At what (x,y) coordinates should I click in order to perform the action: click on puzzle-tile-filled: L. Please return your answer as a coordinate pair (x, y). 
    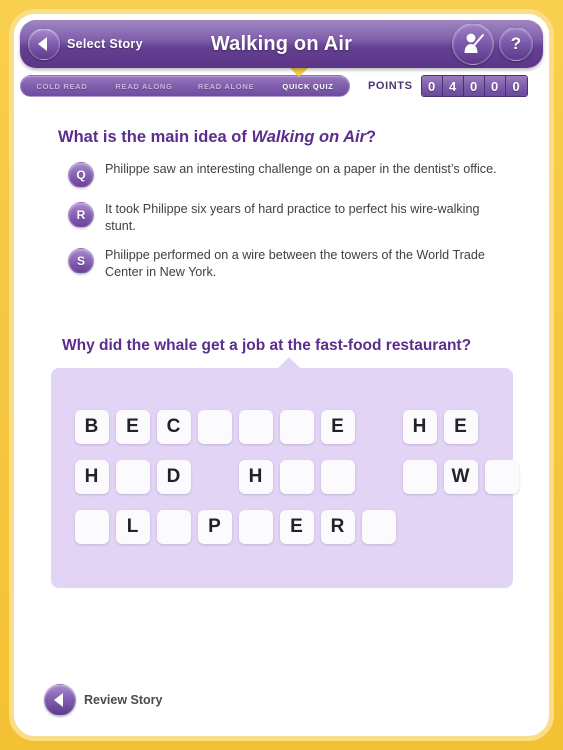
    Looking at the image, I should click on (132, 526).